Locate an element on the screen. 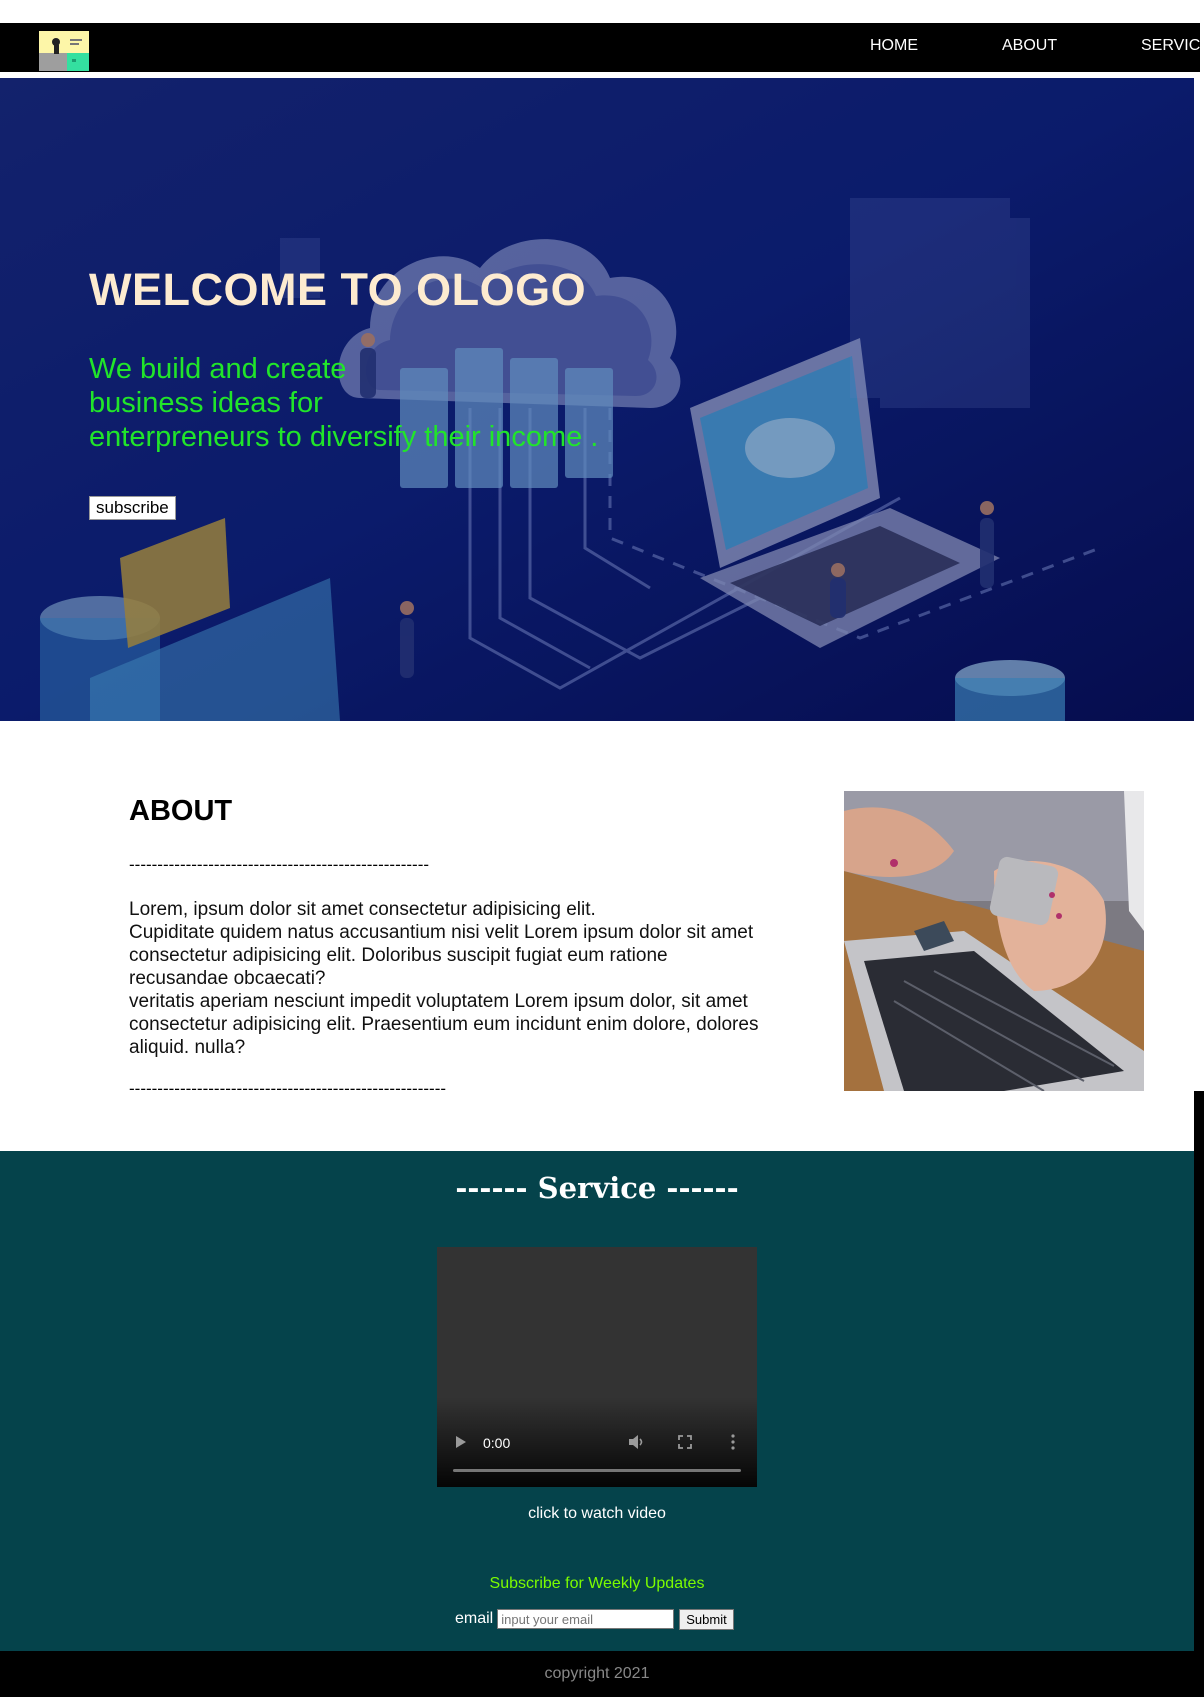 The height and width of the screenshot is (1697, 1204). service-title: ------ Service ------ is located at coordinates (597, 1188).